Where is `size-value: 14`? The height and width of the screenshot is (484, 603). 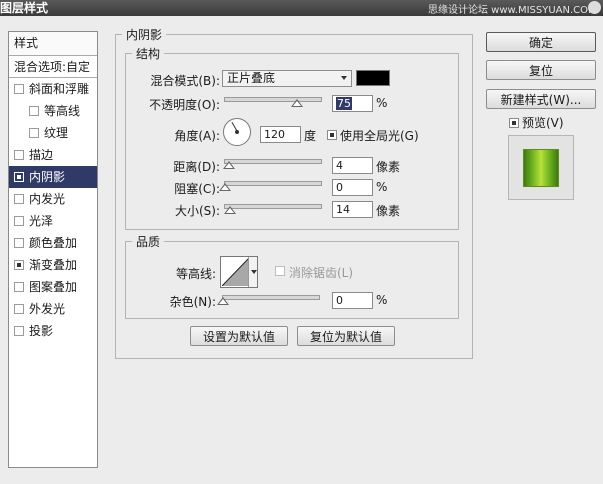 size-value: 14 is located at coordinates (343, 209).